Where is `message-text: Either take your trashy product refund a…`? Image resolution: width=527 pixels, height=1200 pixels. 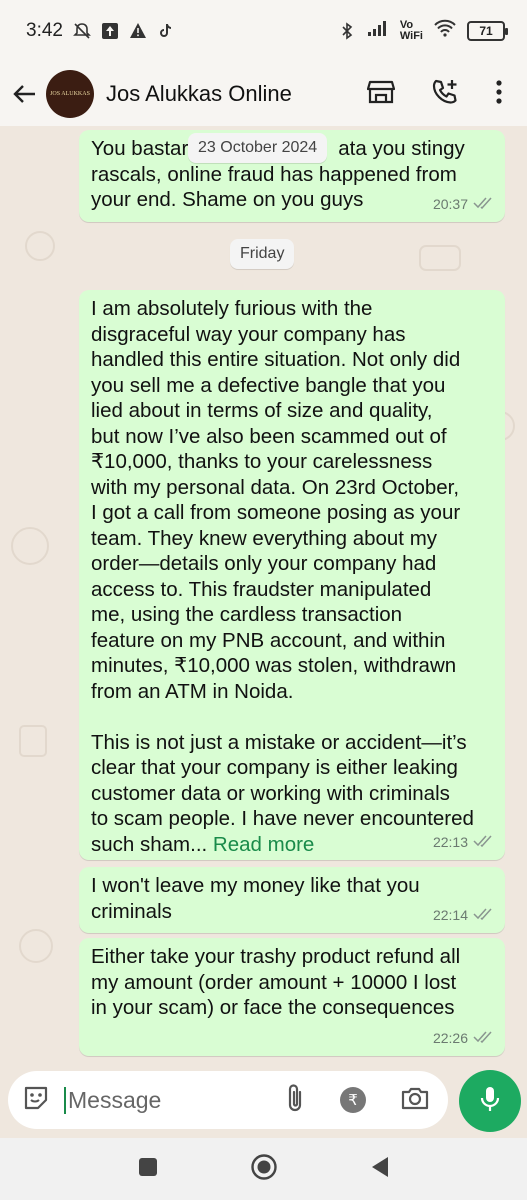 message-text: Either take your trashy product refund a… is located at coordinates (276, 982).